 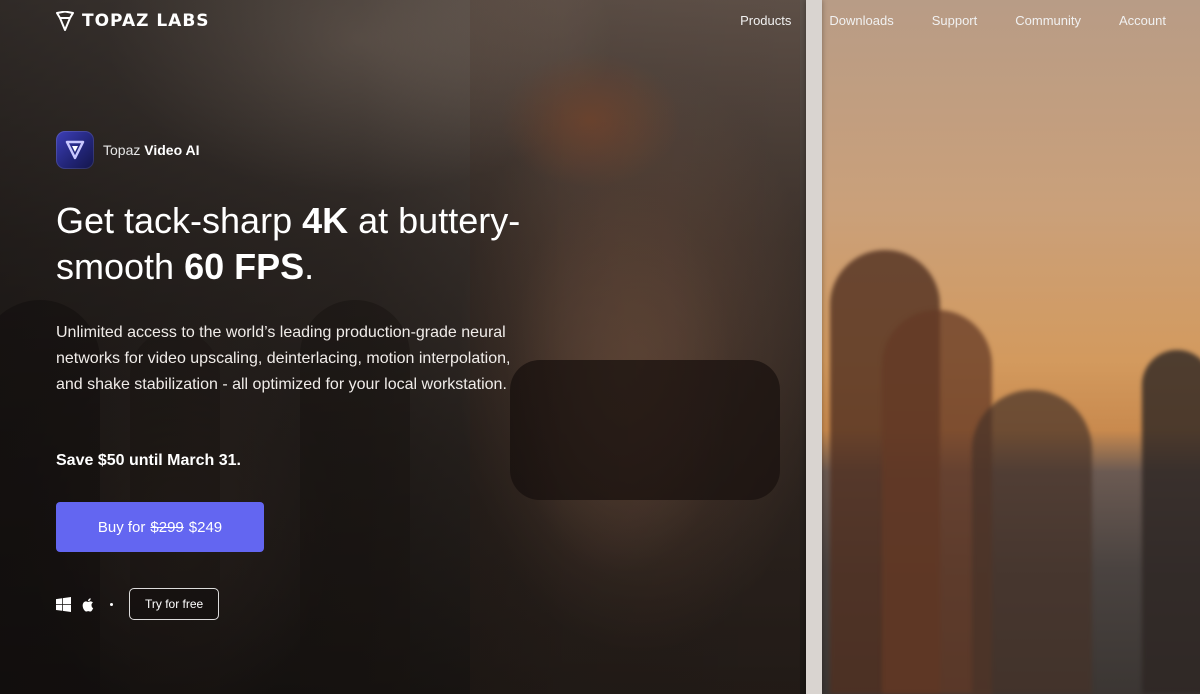 I want to click on try-for-free-button: Try for free, so click(x=174, y=604).